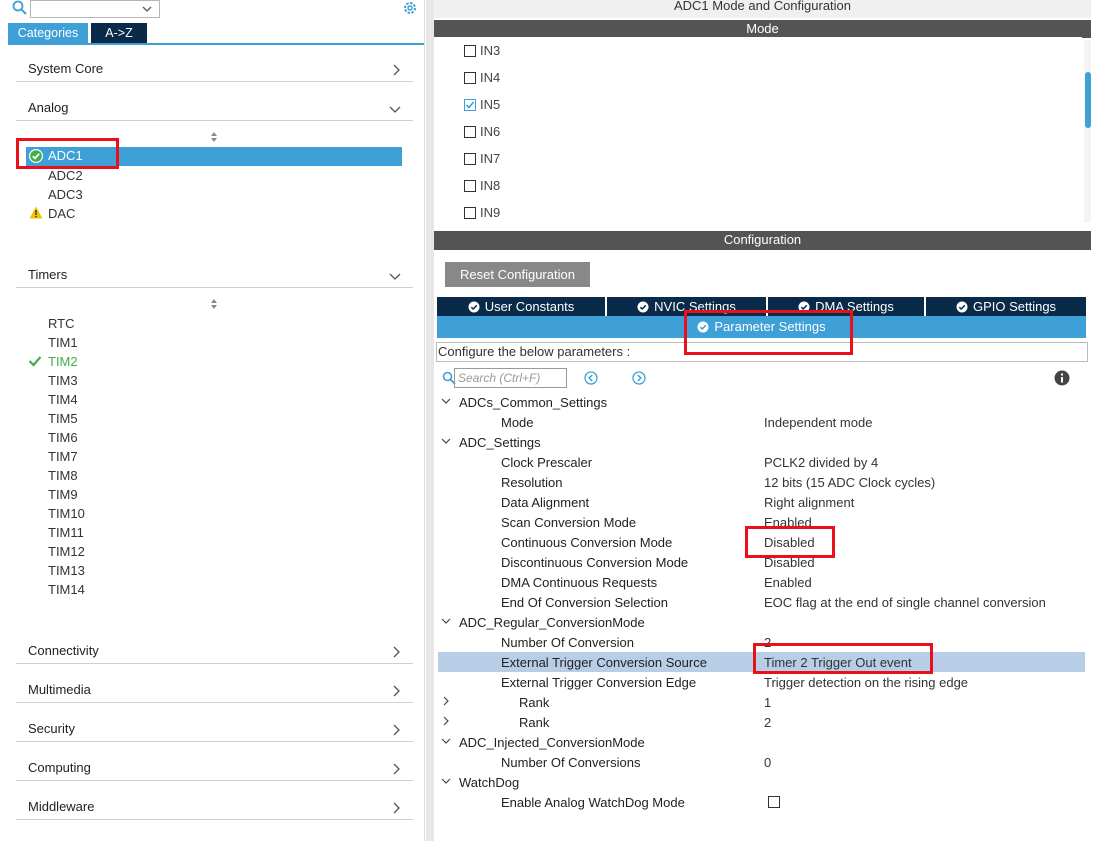 This screenshot has width=1107, height=841. I want to click on channel-label: IN6, so click(490, 131).